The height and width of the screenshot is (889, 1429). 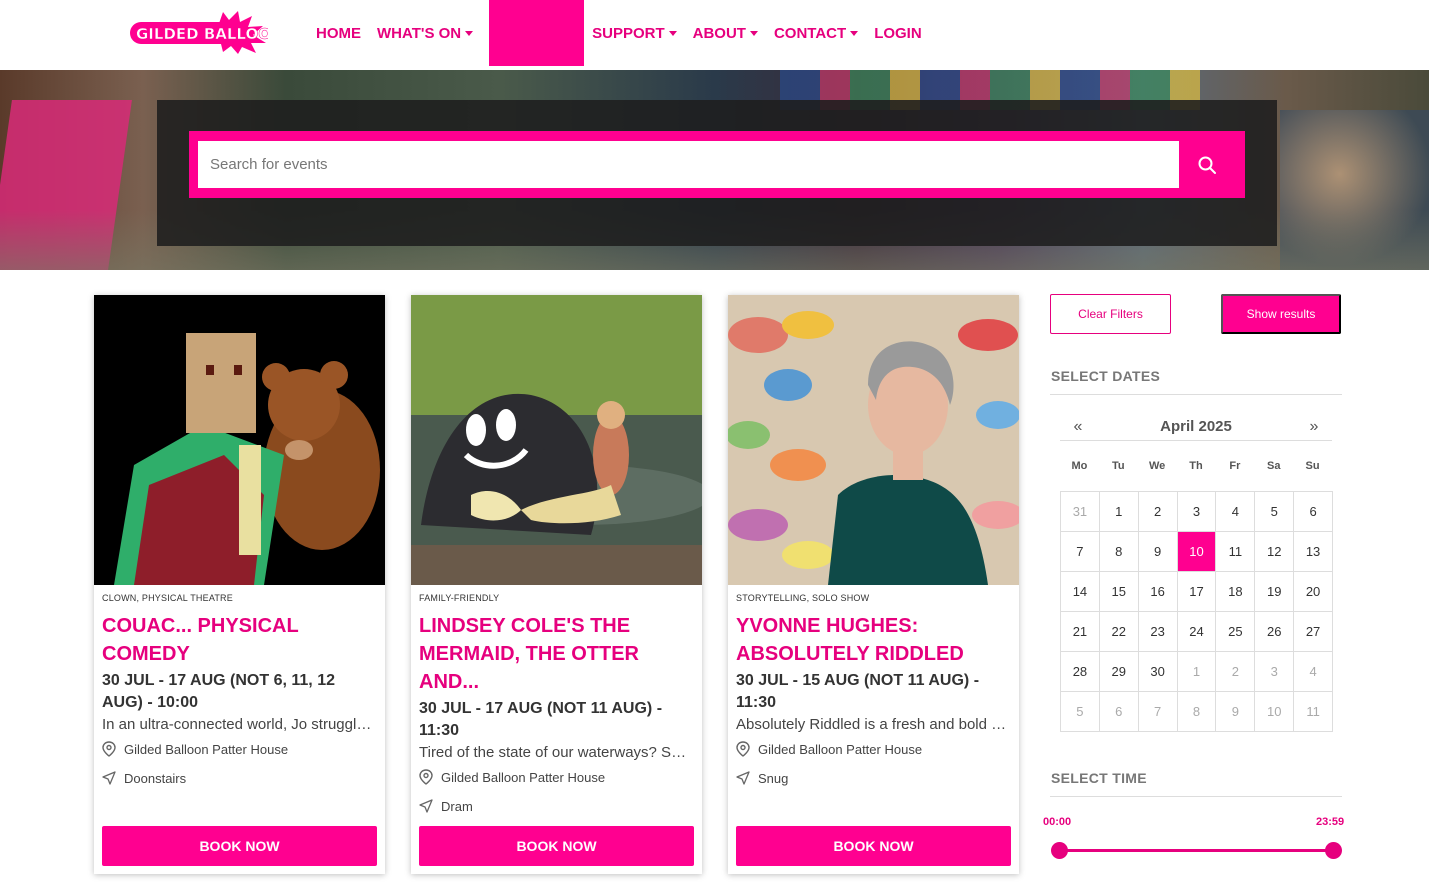 I want to click on calendar-day: 18, so click(x=1236, y=592).